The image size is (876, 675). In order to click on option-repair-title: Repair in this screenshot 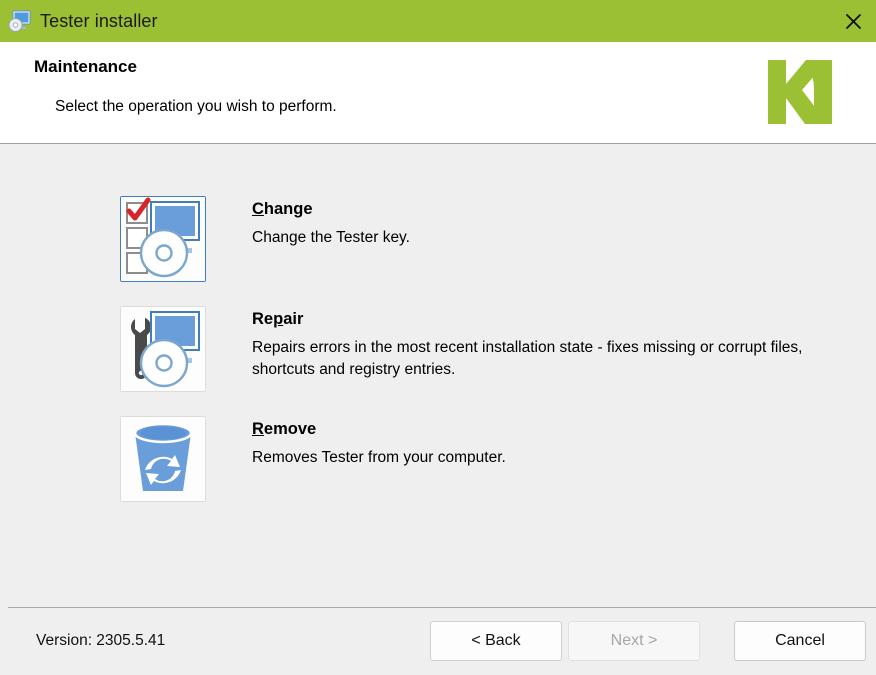, I will do `click(277, 319)`.